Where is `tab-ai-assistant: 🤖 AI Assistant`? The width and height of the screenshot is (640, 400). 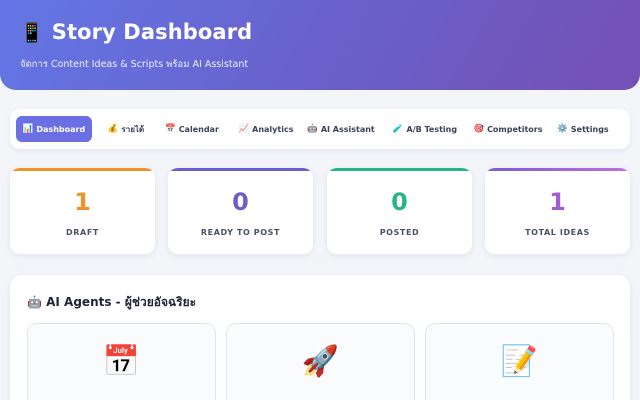
tab-ai-assistant: 🤖 AI Assistant is located at coordinates (341, 129).